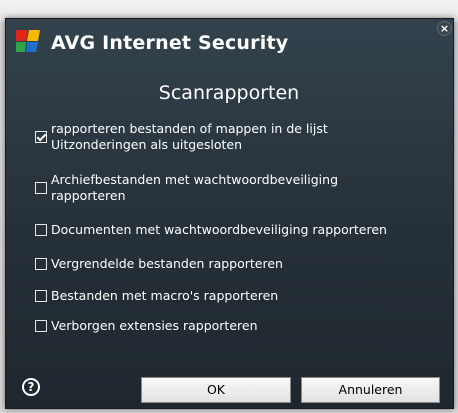 This screenshot has height=413, width=458. What do you see at coordinates (370, 390) in the screenshot?
I see `cancel-button: Annuleren` at bounding box center [370, 390].